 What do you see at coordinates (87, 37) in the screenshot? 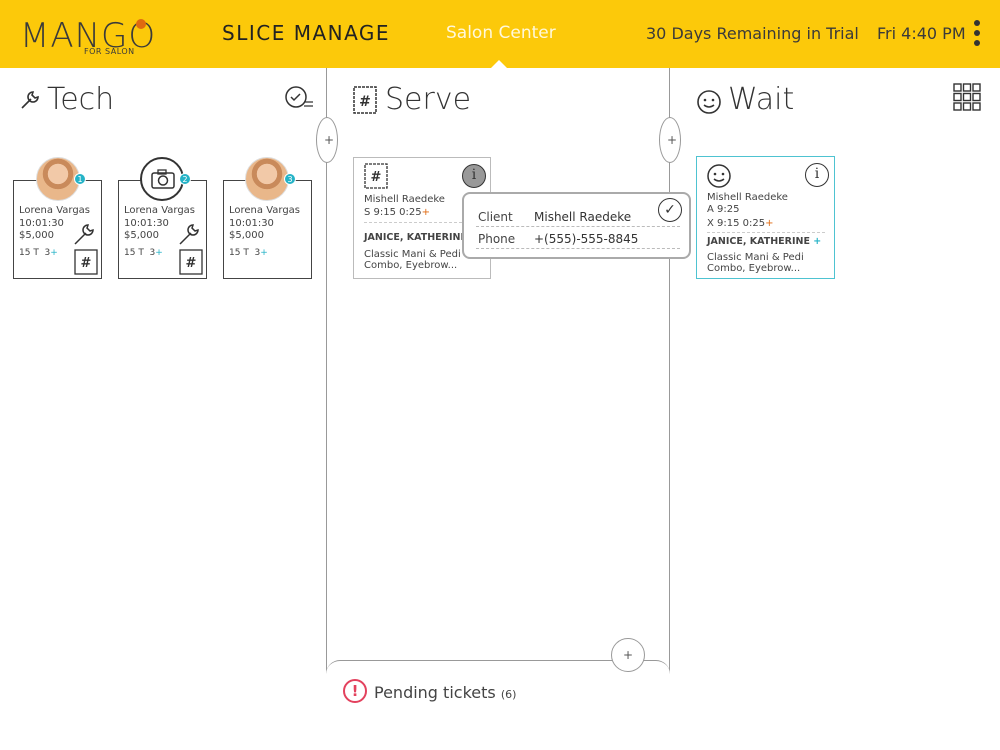
I see `mango-logo: MANGO FOR SALON` at bounding box center [87, 37].